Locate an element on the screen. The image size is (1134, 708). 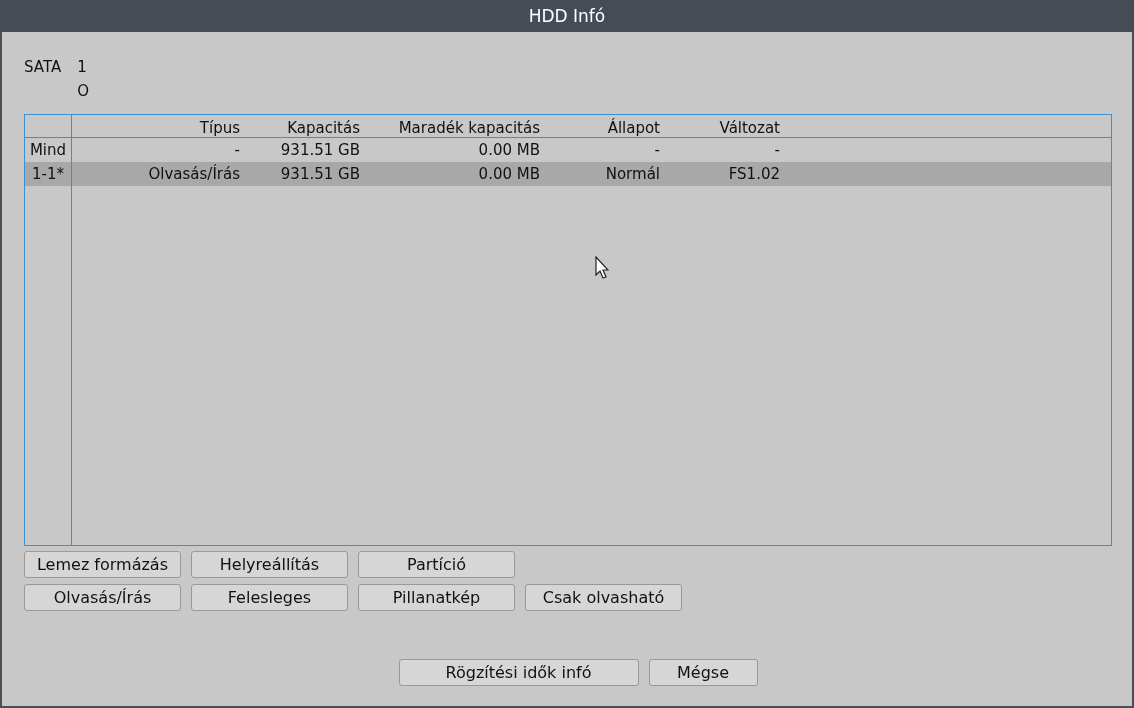
table-cell-text: Mind is located at coordinates (48, 150).